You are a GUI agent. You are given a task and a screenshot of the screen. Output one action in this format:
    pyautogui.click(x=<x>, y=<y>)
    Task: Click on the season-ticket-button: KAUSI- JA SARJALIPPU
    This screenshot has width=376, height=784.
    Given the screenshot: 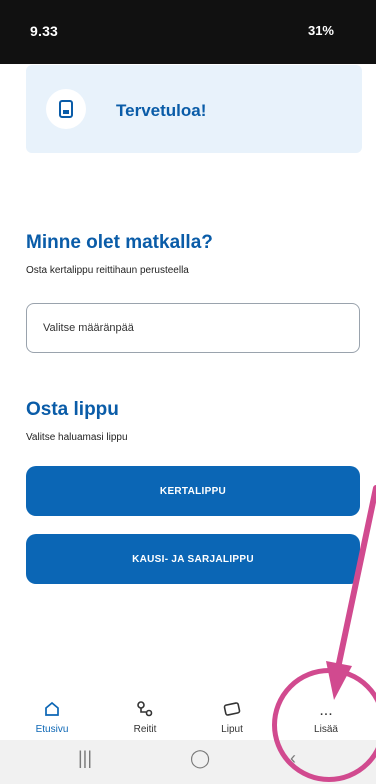 What is the action you would take?
    pyautogui.click(x=193, y=559)
    